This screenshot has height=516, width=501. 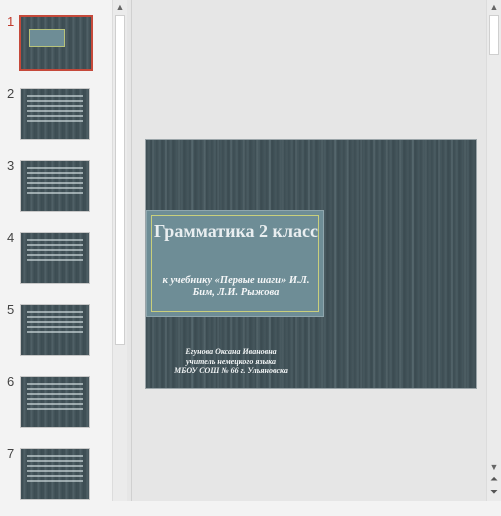 I want to click on slide-title: Грамматика 2 класс, so click(x=236, y=231).